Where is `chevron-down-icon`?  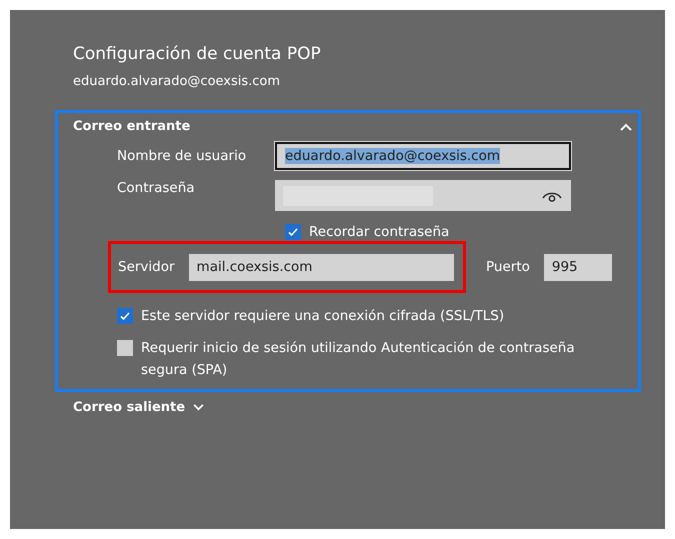
chevron-down-icon is located at coordinates (198, 407).